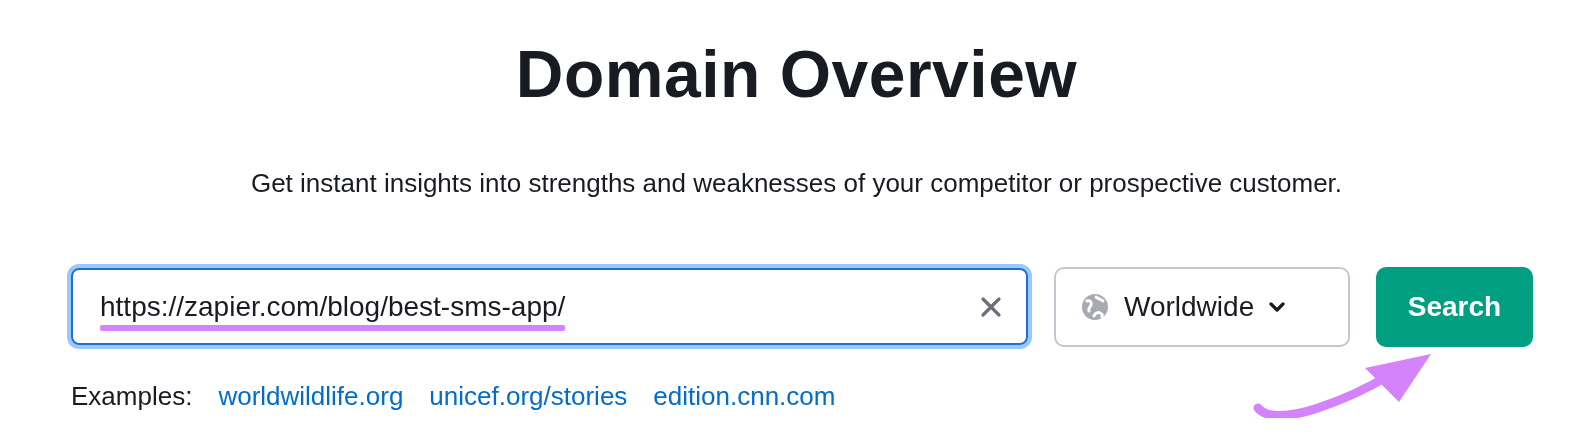 The width and height of the screenshot is (1593, 446). What do you see at coordinates (132, 396) in the screenshot?
I see `examples-label: Examples:` at bounding box center [132, 396].